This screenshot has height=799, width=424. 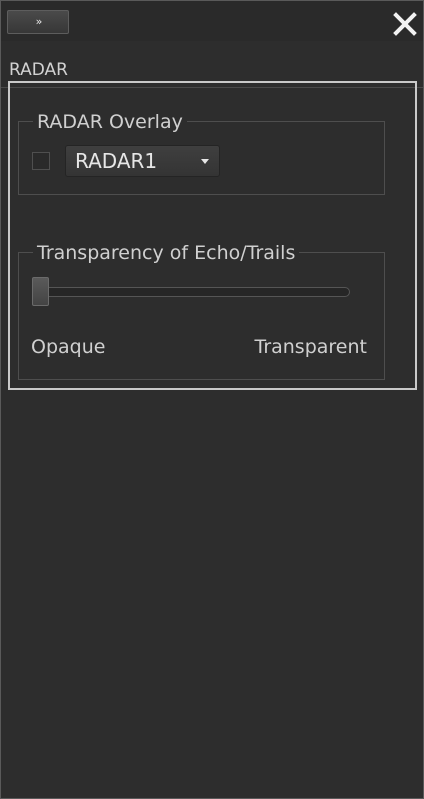 What do you see at coordinates (40, 291) in the screenshot?
I see `transparency-slider-thumb` at bounding box center [40, 291].